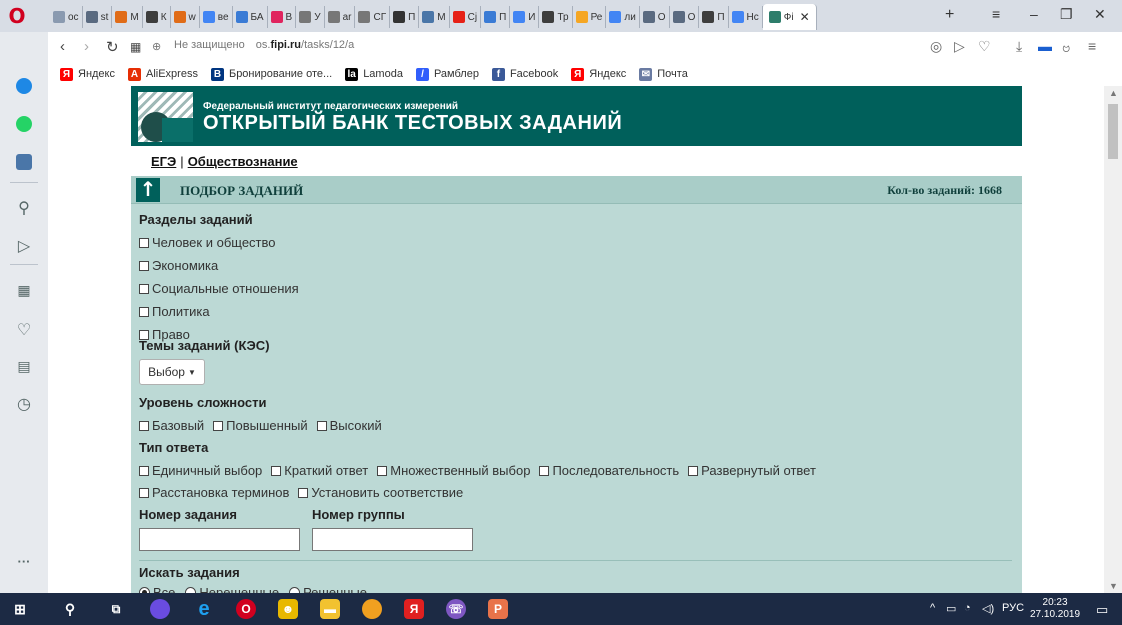 This screenshot has width=1122, height=625. I want to click on send-icon: ▷, so click(959, 46).